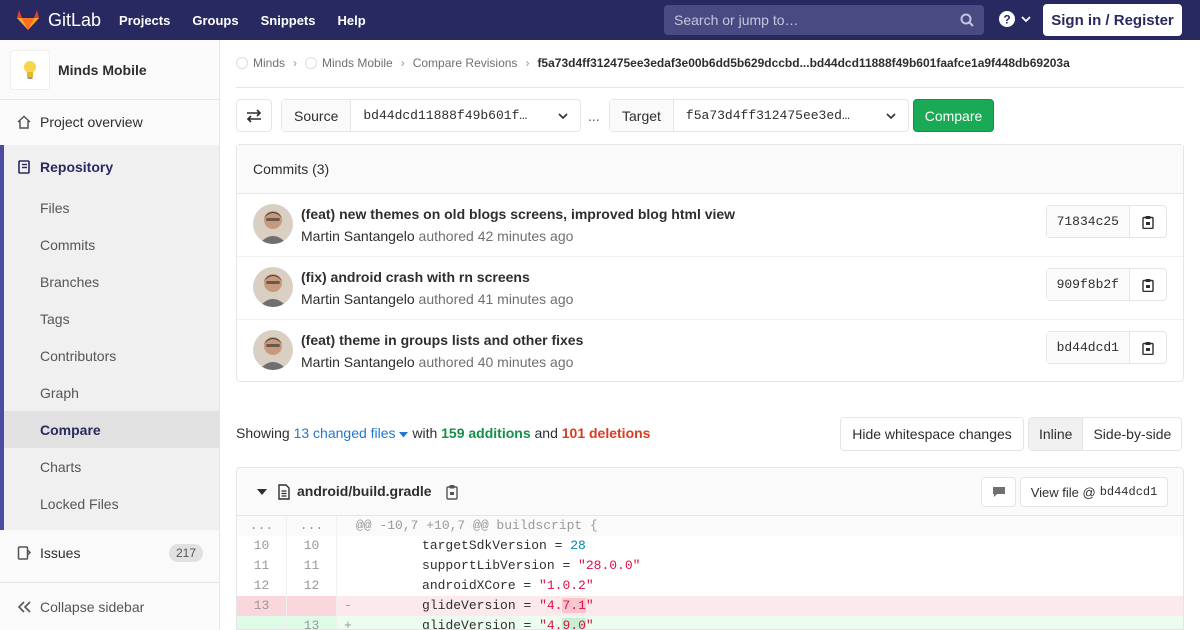 This screenshot has width=1200, height=630. I want to click on commit-sha-group: bd44dcd1, so click(1106, 347).